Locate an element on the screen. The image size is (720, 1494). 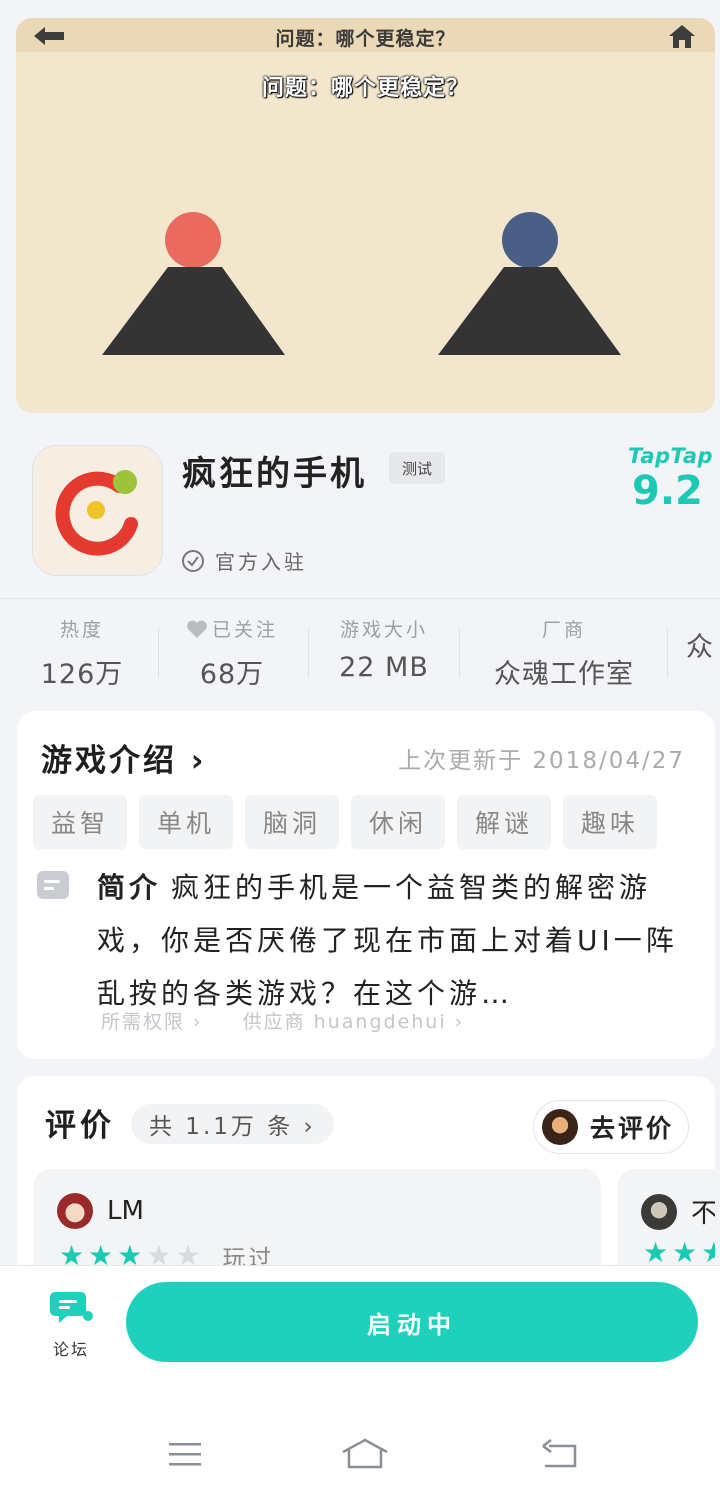
stat-label: 热度 is located at coordinates (81, 630).